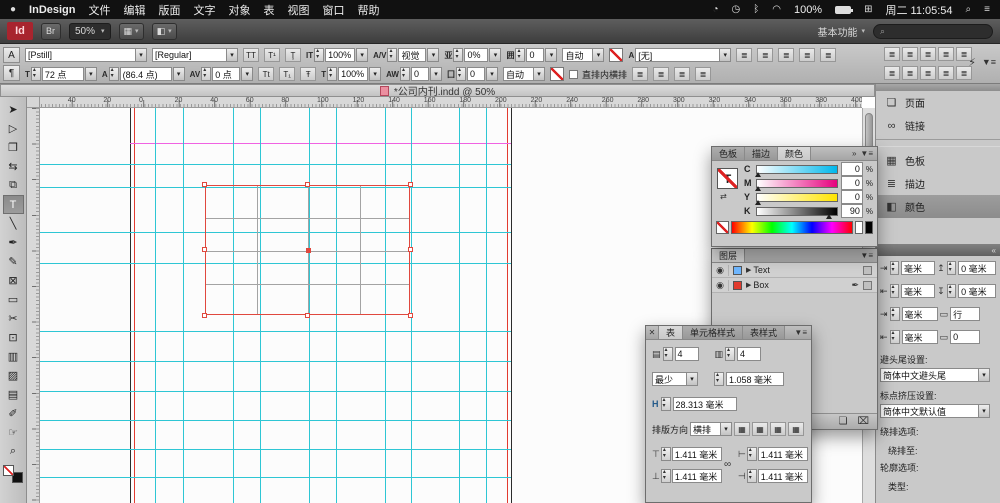 This screenshot has height=503, width=1000. I want to click on table-frame, so click(307, 250).